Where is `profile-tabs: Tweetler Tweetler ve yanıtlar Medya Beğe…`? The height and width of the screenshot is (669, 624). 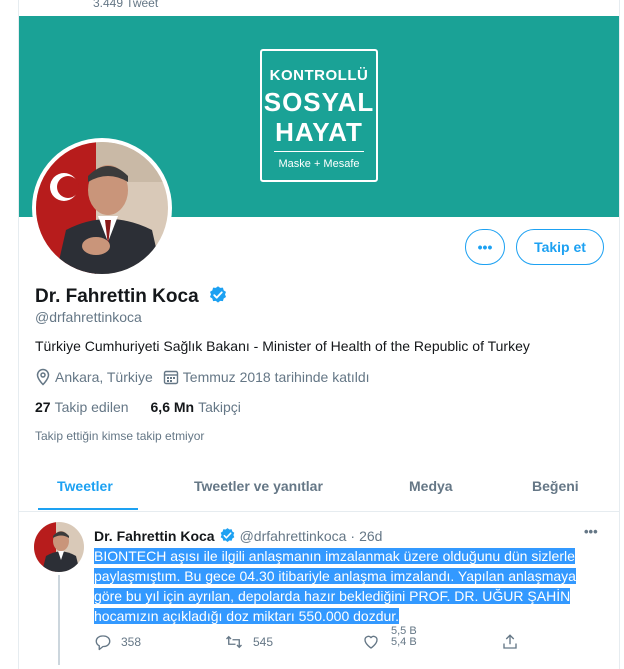 profile-tabs: Tweetler Tweetler ve yanıtlar Medya Beğe… is located at coordinates (319, 487).